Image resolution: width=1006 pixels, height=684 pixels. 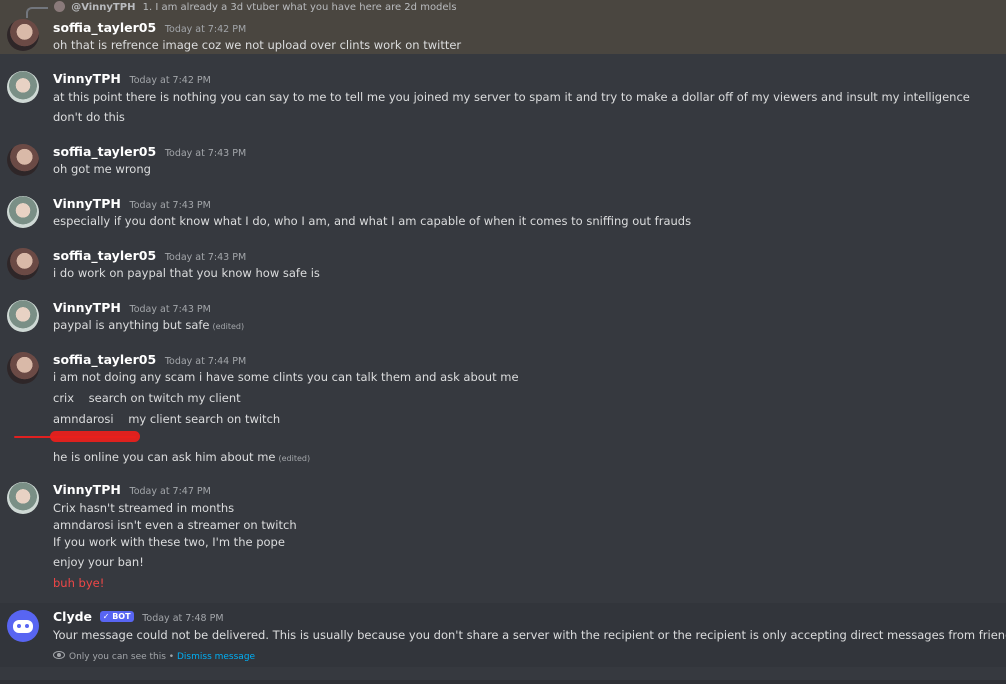 I want to click on reply-avatar, so click(x=59, y=6).